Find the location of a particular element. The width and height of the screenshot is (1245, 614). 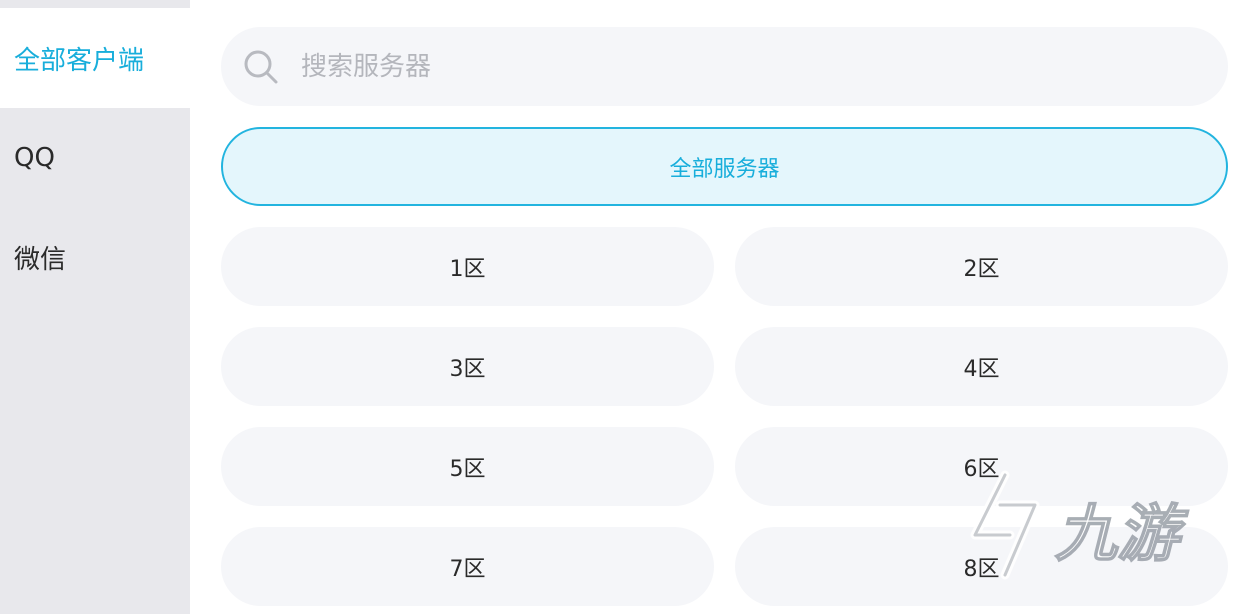

sidebar-item-label: QQ is located at coordinates (34, 158).